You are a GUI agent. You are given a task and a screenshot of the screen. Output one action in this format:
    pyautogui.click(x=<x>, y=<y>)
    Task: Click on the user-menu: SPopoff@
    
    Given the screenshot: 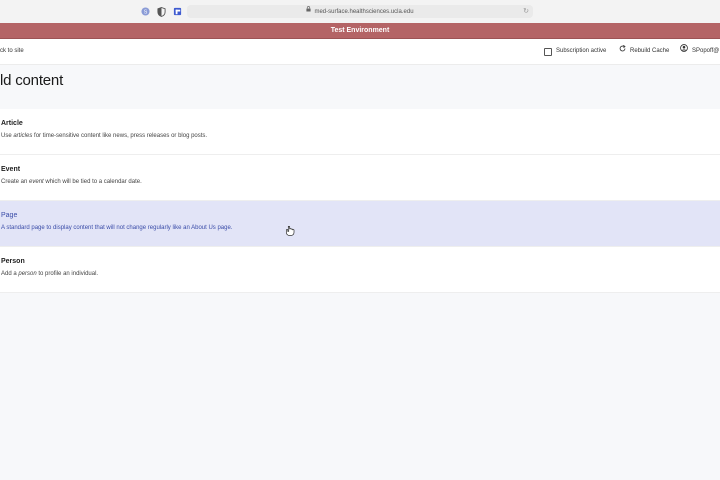 What is the action you would take?
    pyautogui.click(x=699, y=51)
    